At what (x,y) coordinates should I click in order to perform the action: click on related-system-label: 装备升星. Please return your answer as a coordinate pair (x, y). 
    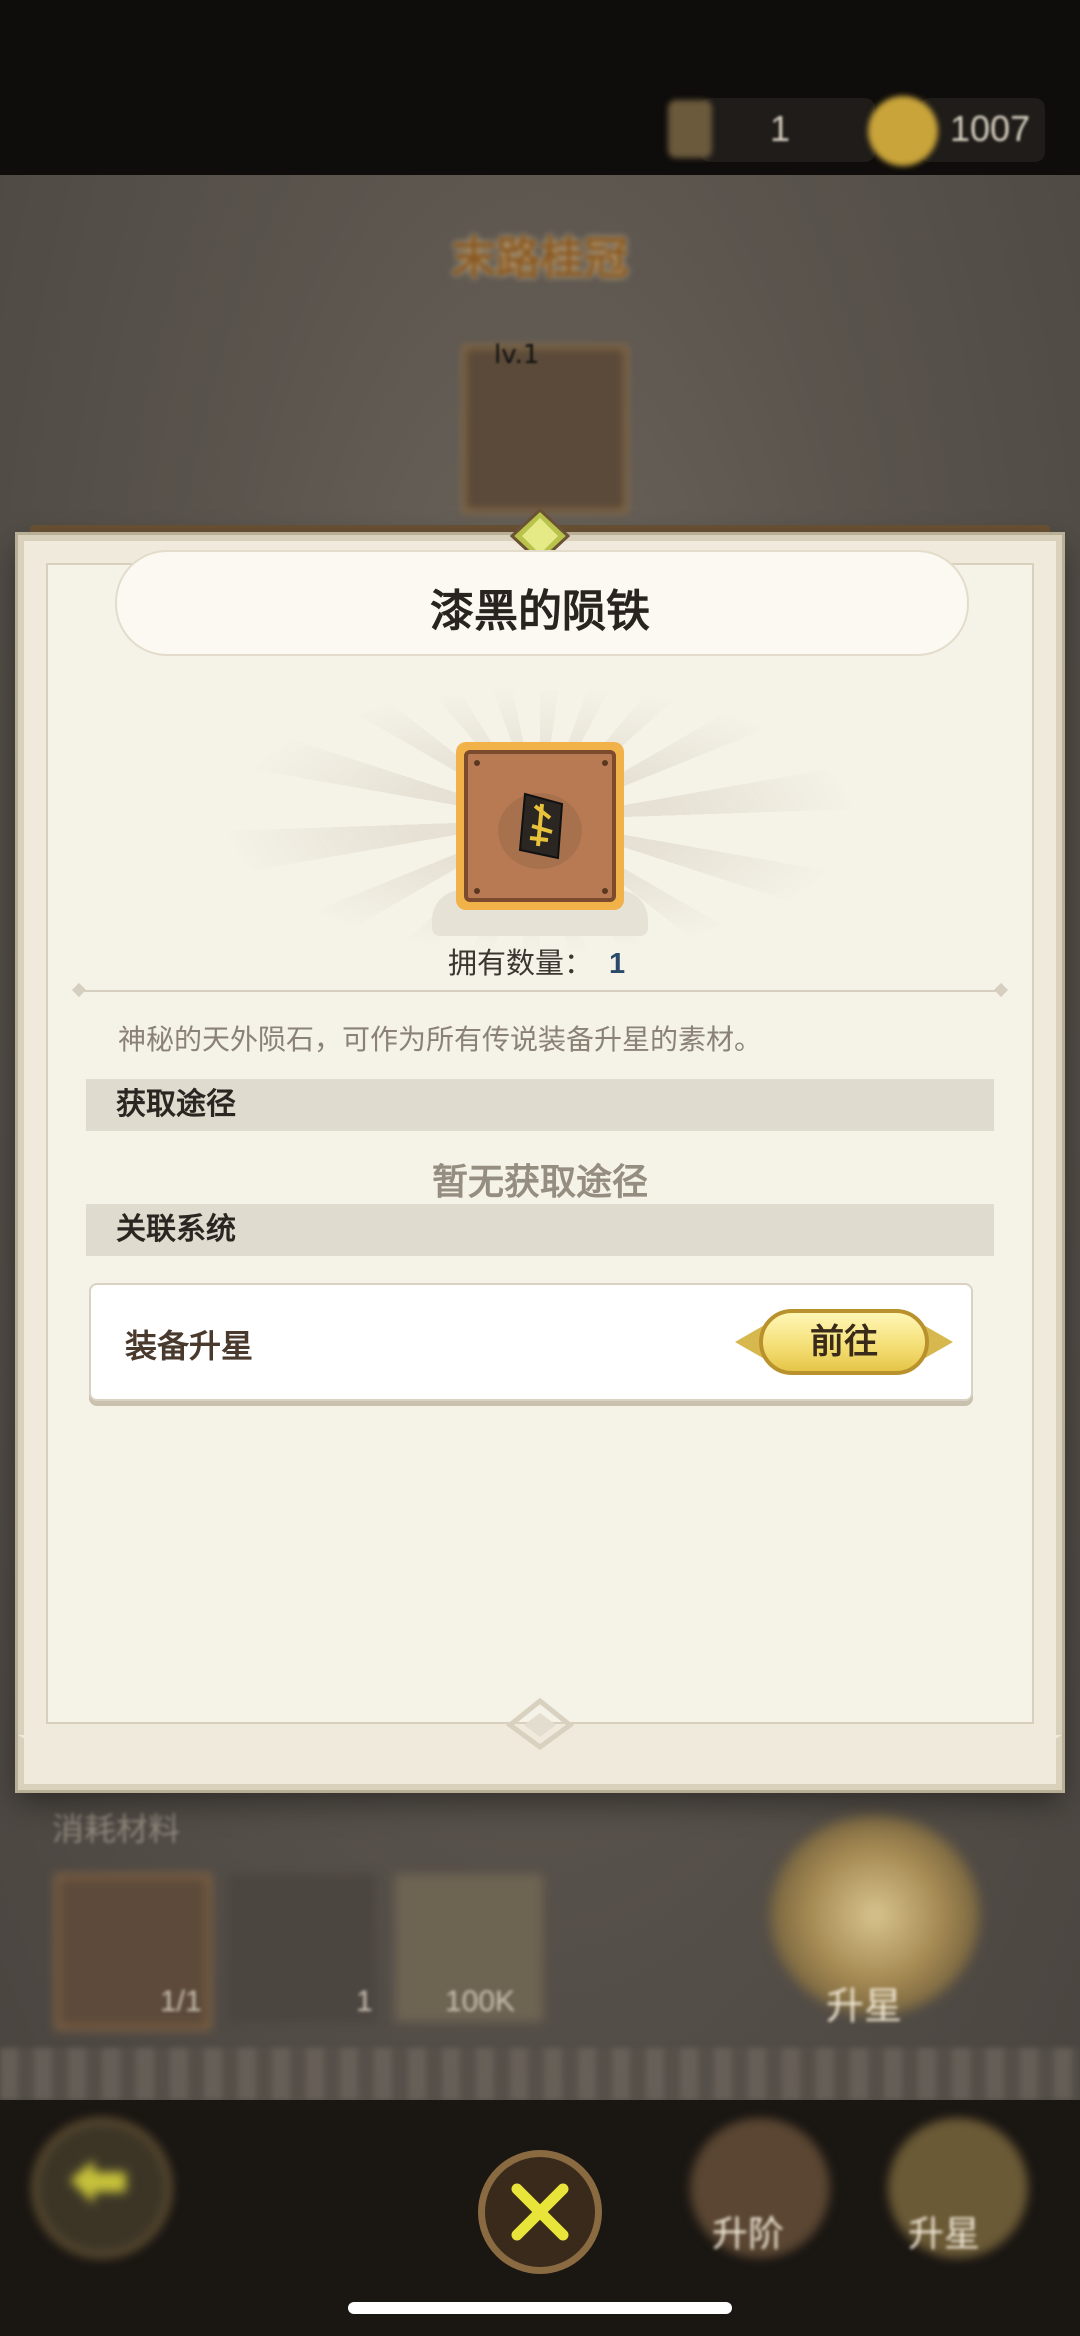
    Looking at the image, I should click on (189, 1346).